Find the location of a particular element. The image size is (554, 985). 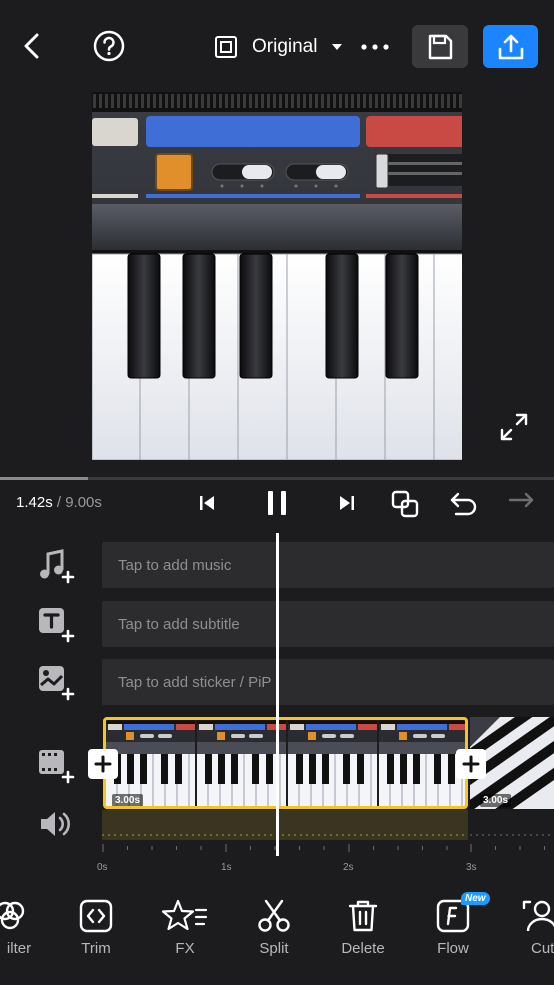

redo-icon is located at coordinates (520, 504).